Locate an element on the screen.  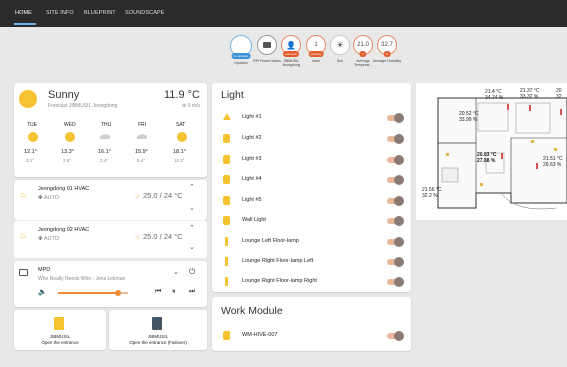
media-track: Who Really Needs Who - Jens Lekman is located at coordinates (82, 279).